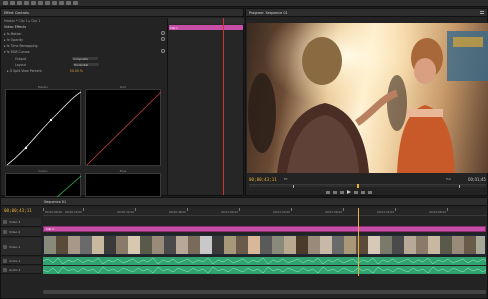 This screenshot has width=488, height=299. I want to click on split-view-value: 50.00 %, so click(76, 71).